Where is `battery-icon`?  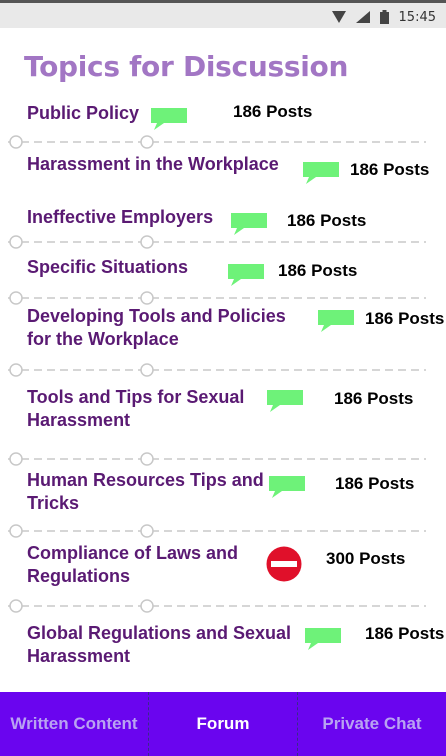 battery-icon is located at coordinates (384, 17).